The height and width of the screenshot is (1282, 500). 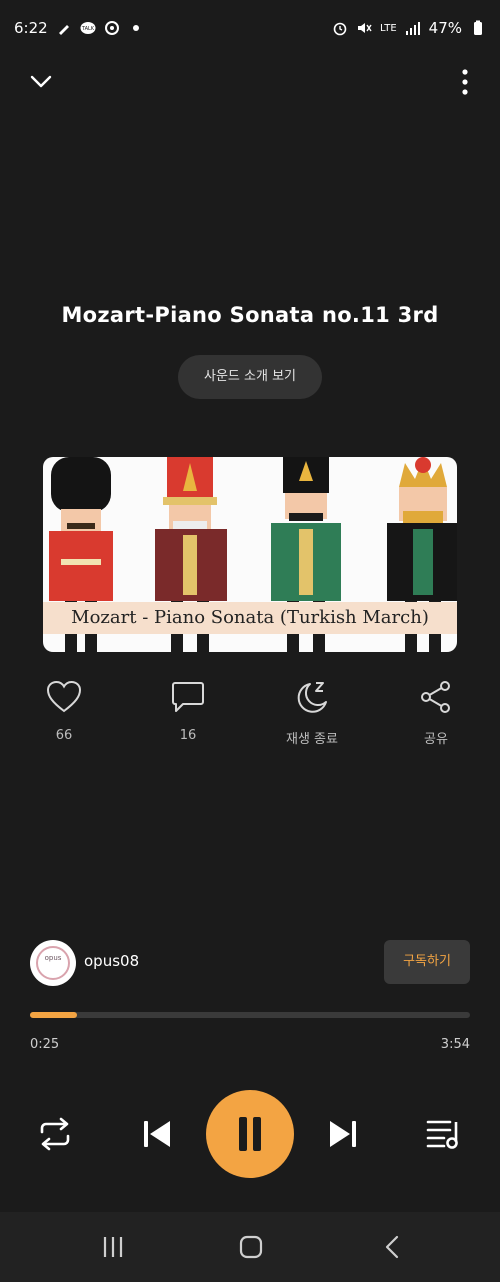 I want to click on svg-text: TALK, so click(x=88, y=29).